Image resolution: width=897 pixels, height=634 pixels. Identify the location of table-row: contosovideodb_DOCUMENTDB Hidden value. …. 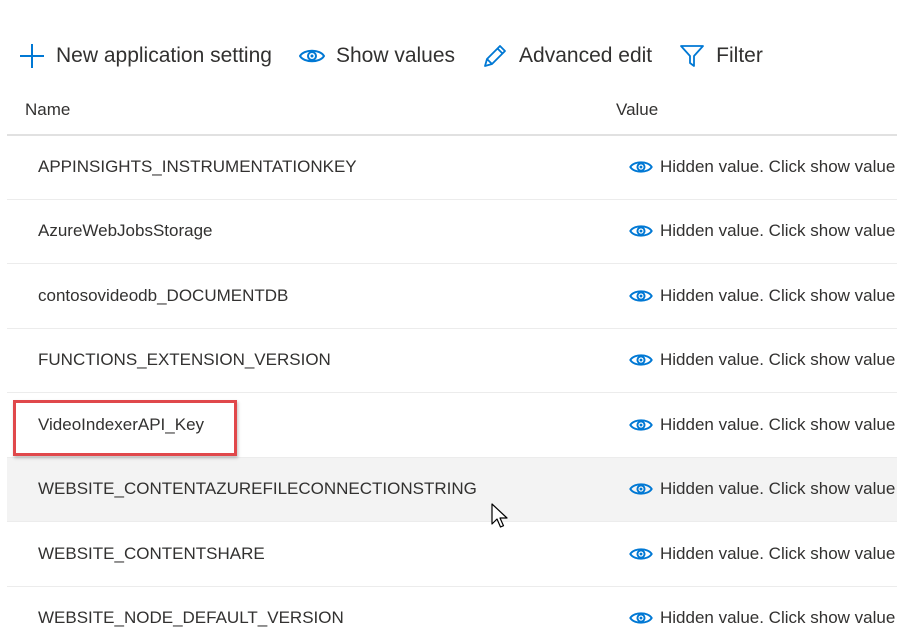
(452, 296).